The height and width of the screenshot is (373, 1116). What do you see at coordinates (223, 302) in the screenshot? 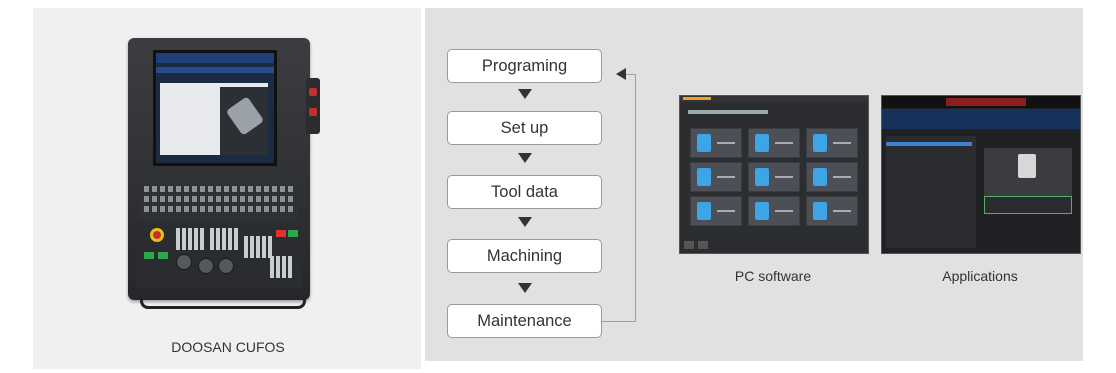
I see `controller-stand` at bounding box center [223, 302].